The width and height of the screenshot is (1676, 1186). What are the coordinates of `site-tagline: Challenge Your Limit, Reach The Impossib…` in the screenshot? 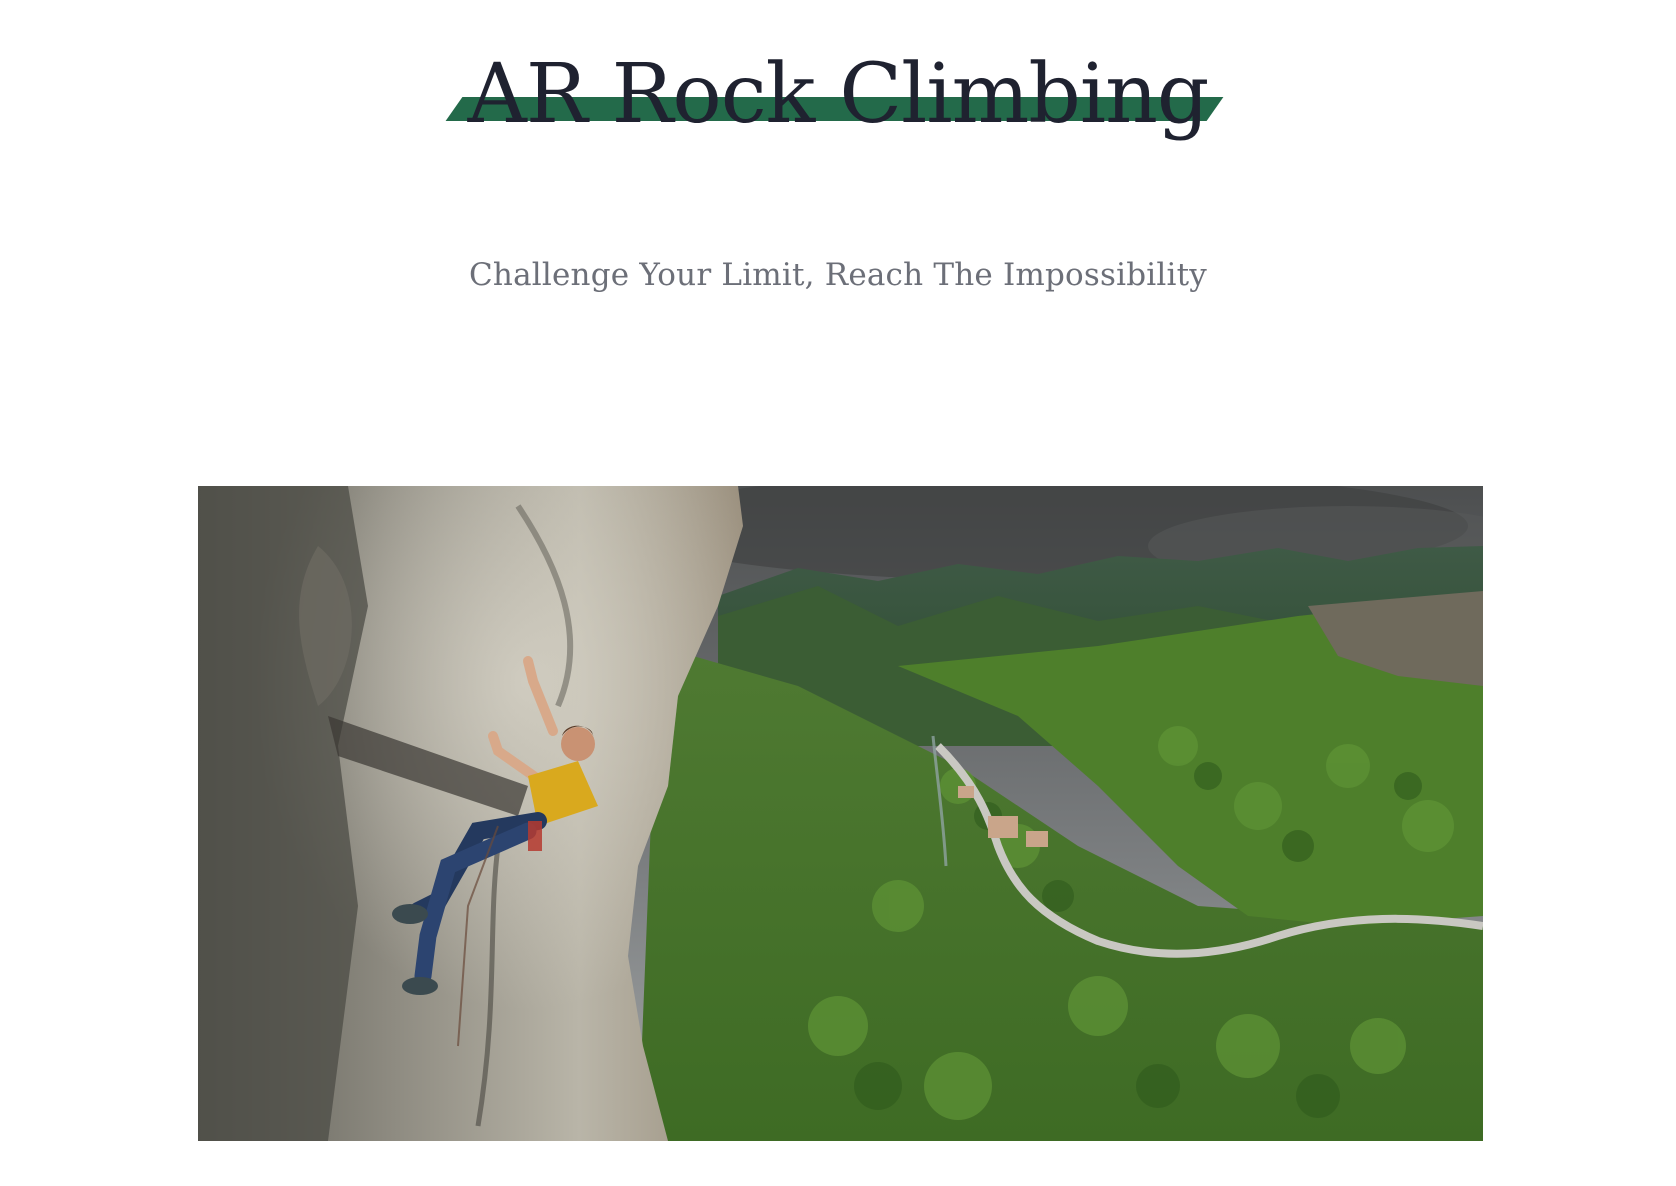 It's located at (838, 275).